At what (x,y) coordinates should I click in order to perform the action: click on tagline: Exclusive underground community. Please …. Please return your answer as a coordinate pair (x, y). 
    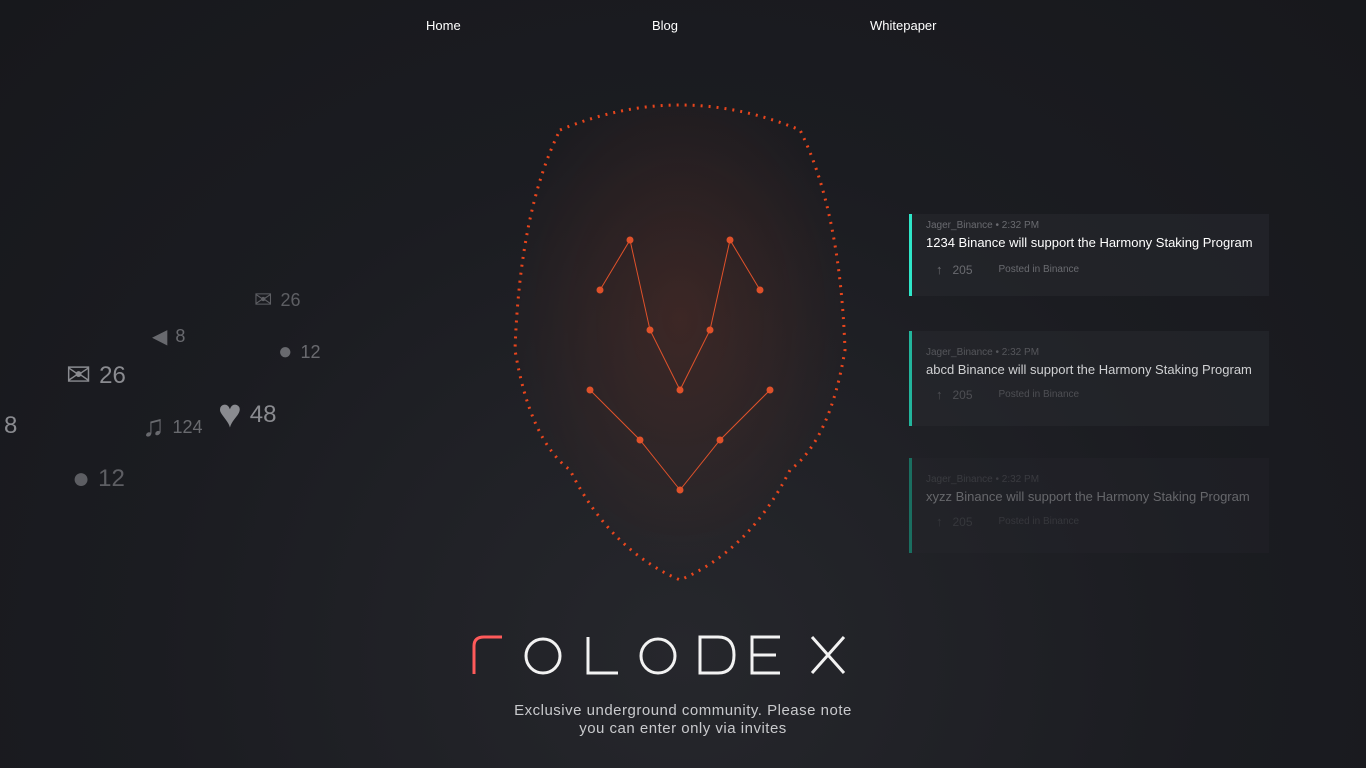
    Looking at the image, I should click on (683, 720).